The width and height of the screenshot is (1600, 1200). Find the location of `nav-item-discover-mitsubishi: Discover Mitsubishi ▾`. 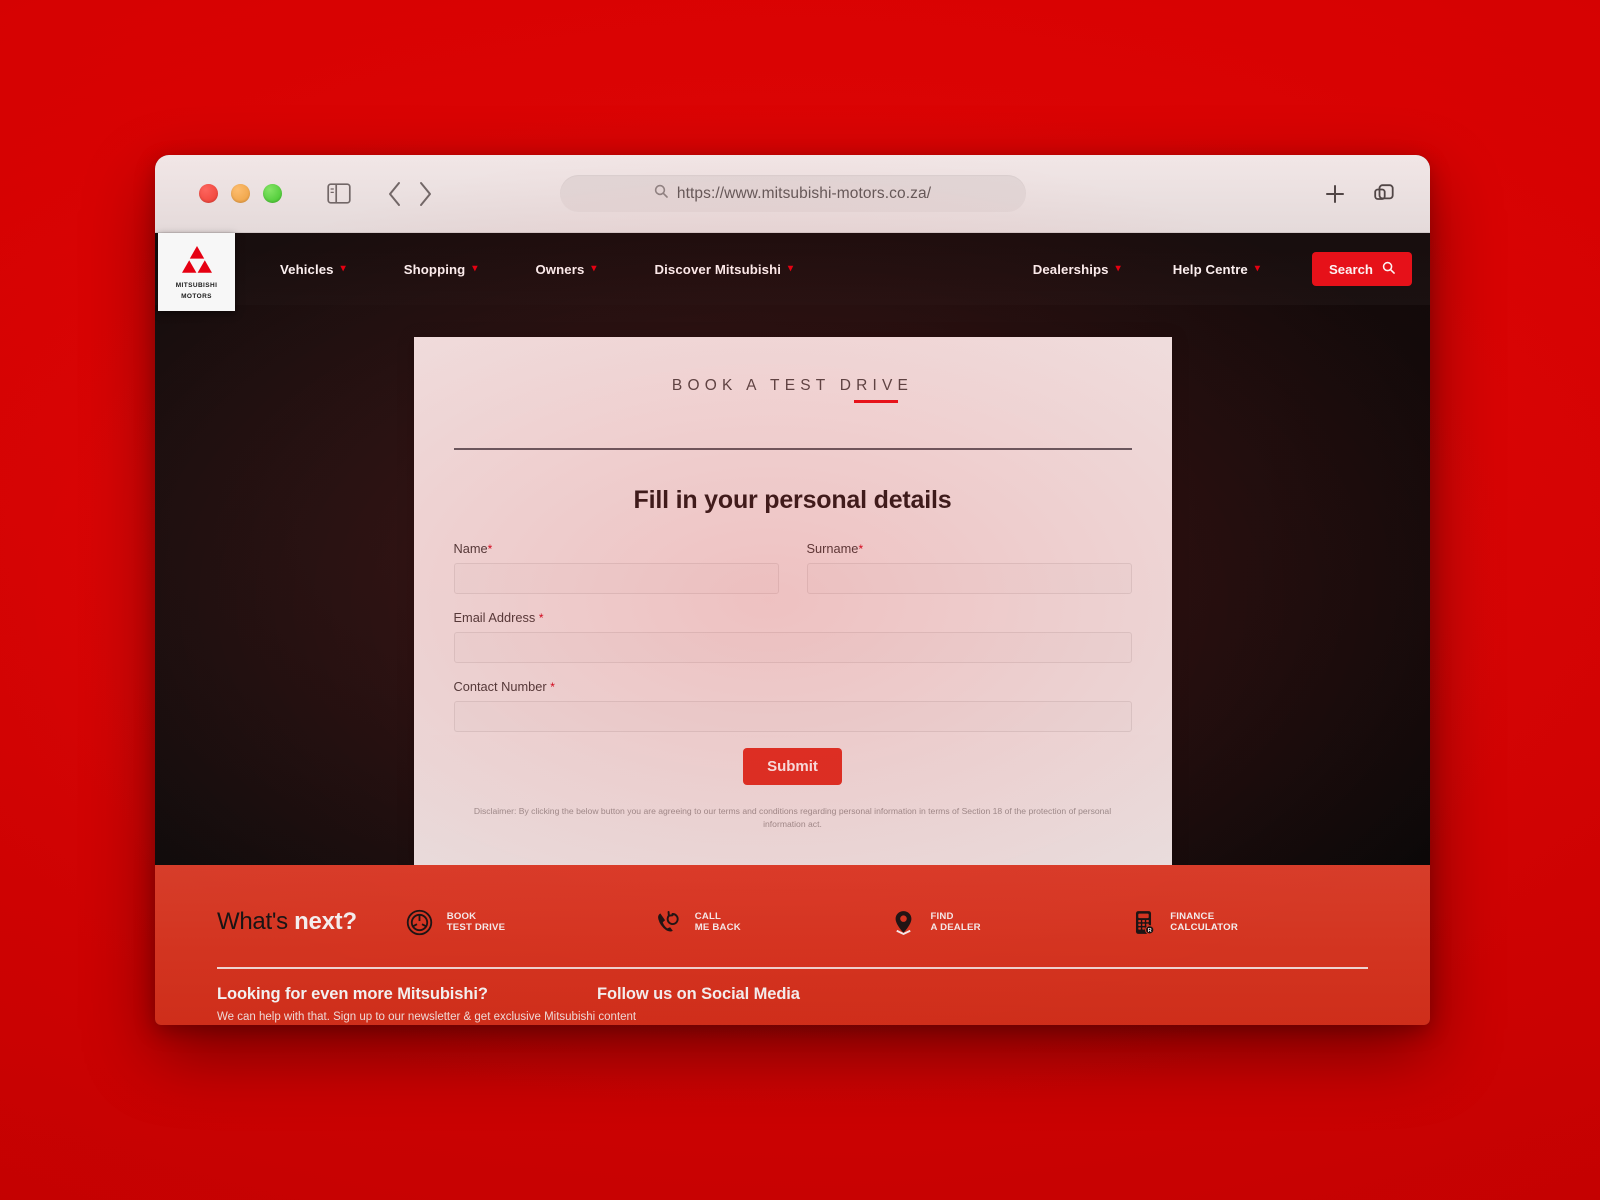

nav-item-discover-mitsubishi: Discover Mitsubishi ▾ is located at coordinates (724, 269).